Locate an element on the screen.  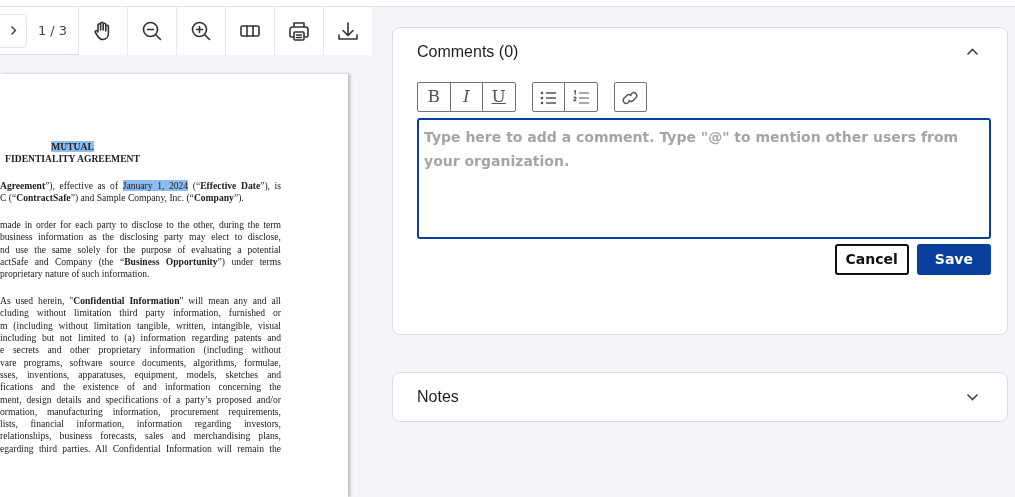
expand-button is located at coordinates (972, 397).